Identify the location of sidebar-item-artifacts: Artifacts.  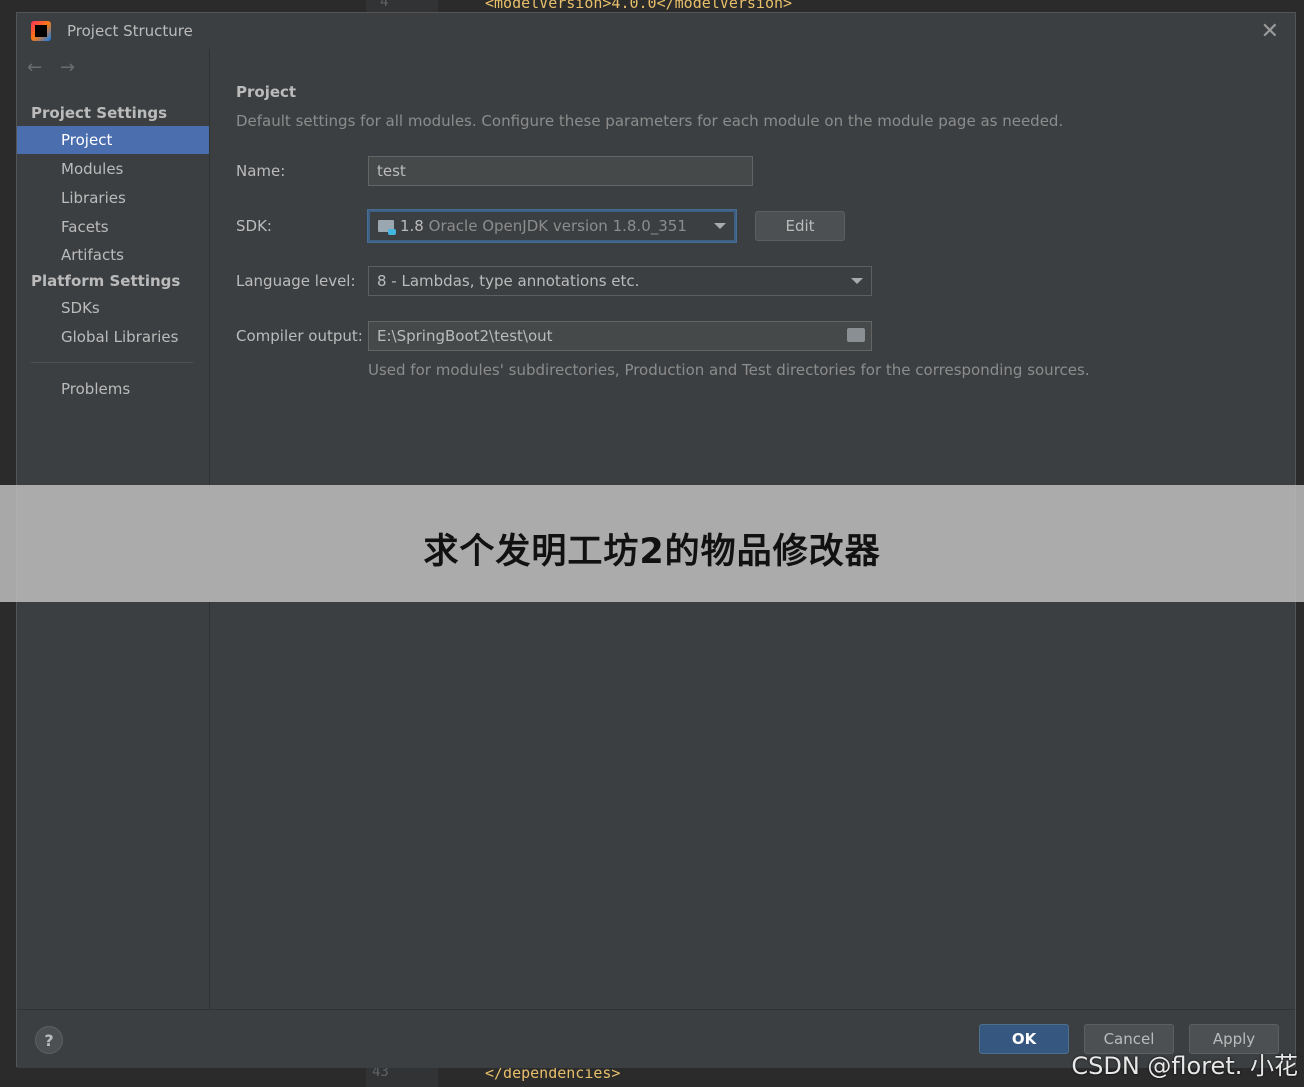
(113, 255).